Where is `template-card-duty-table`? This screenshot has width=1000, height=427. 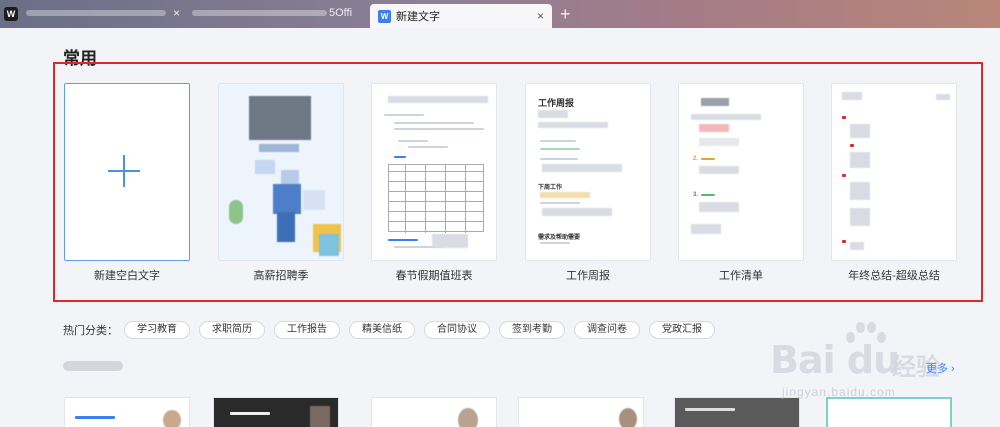 template-card-duty-table is located at coordinates (434, 172).